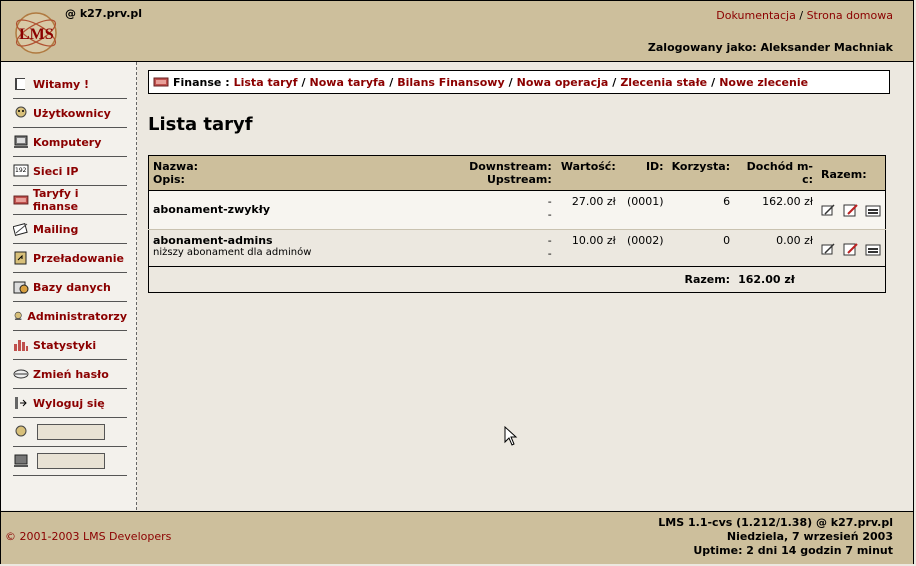  I want to click on col-name-header: Nazwa: Opis:, so click(298, 173).